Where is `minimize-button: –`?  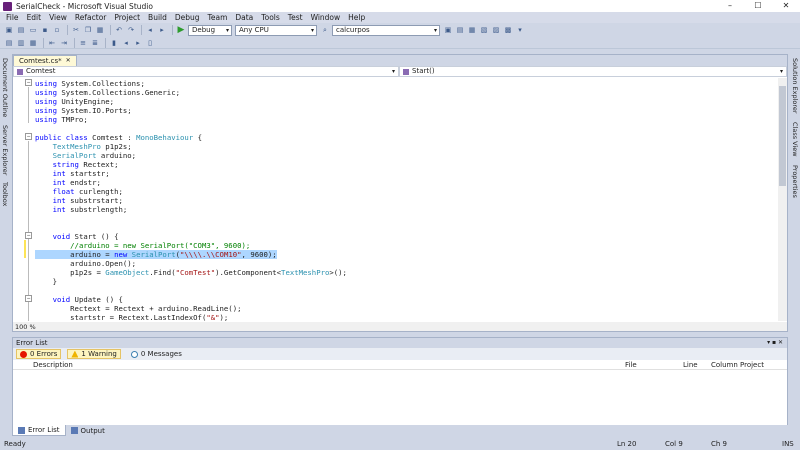 minimize-button: – is located at coordinates (730, 6).